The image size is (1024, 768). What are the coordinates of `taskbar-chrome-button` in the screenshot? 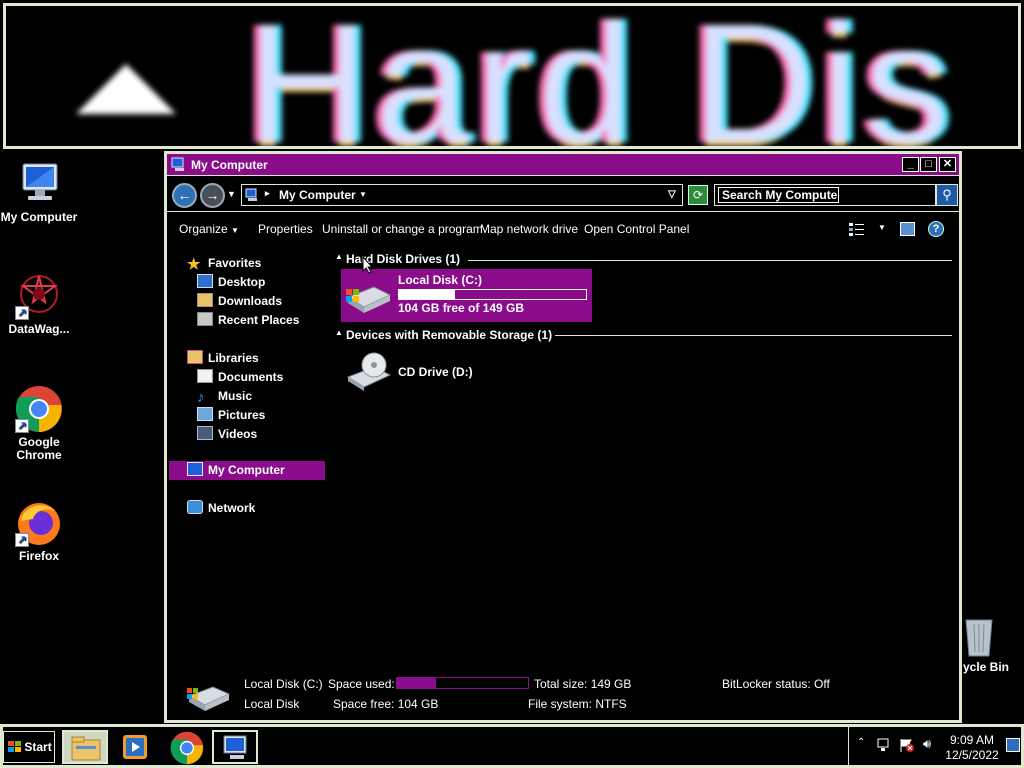 It's located at (187, 747).